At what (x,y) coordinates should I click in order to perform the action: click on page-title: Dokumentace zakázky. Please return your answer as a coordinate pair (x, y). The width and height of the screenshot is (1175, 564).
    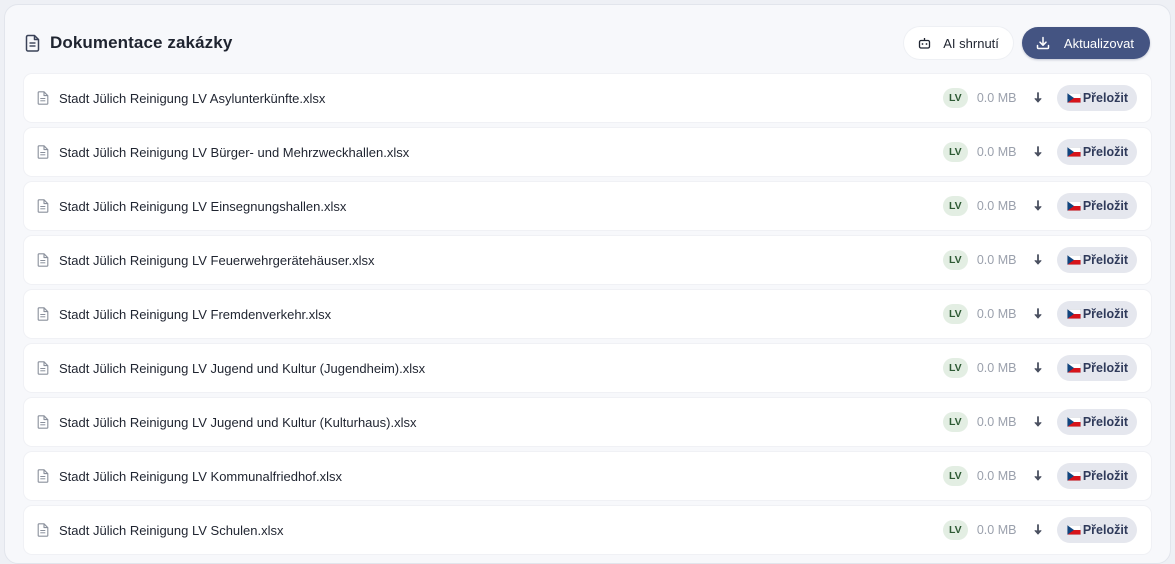
    Looking at the image, I should click on (141, 42).